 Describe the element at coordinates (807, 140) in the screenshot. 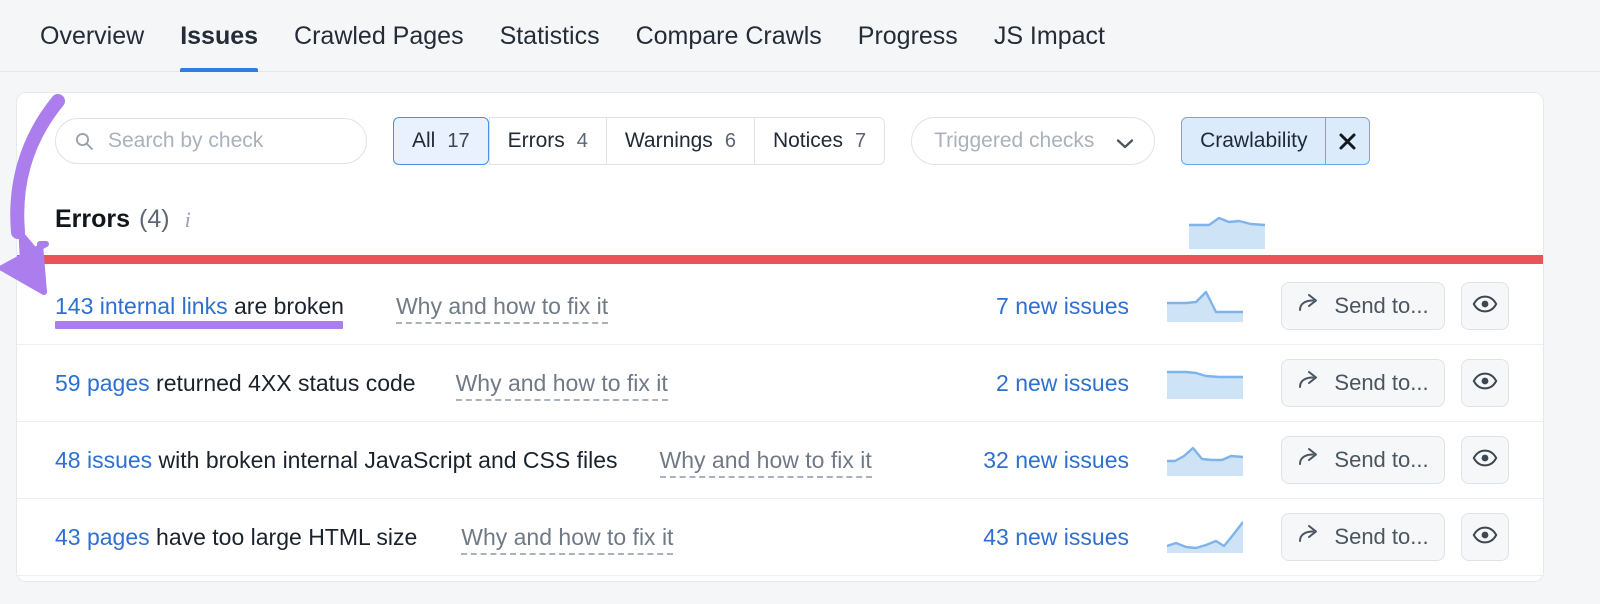

I see `segment-label: Notices` at that location.